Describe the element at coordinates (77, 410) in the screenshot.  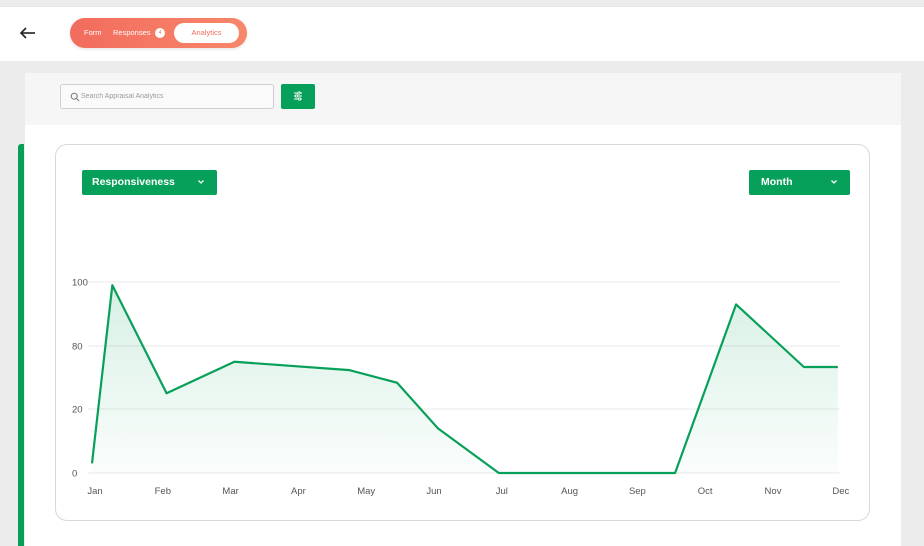
I see `y-tick-label: 20` at that location.